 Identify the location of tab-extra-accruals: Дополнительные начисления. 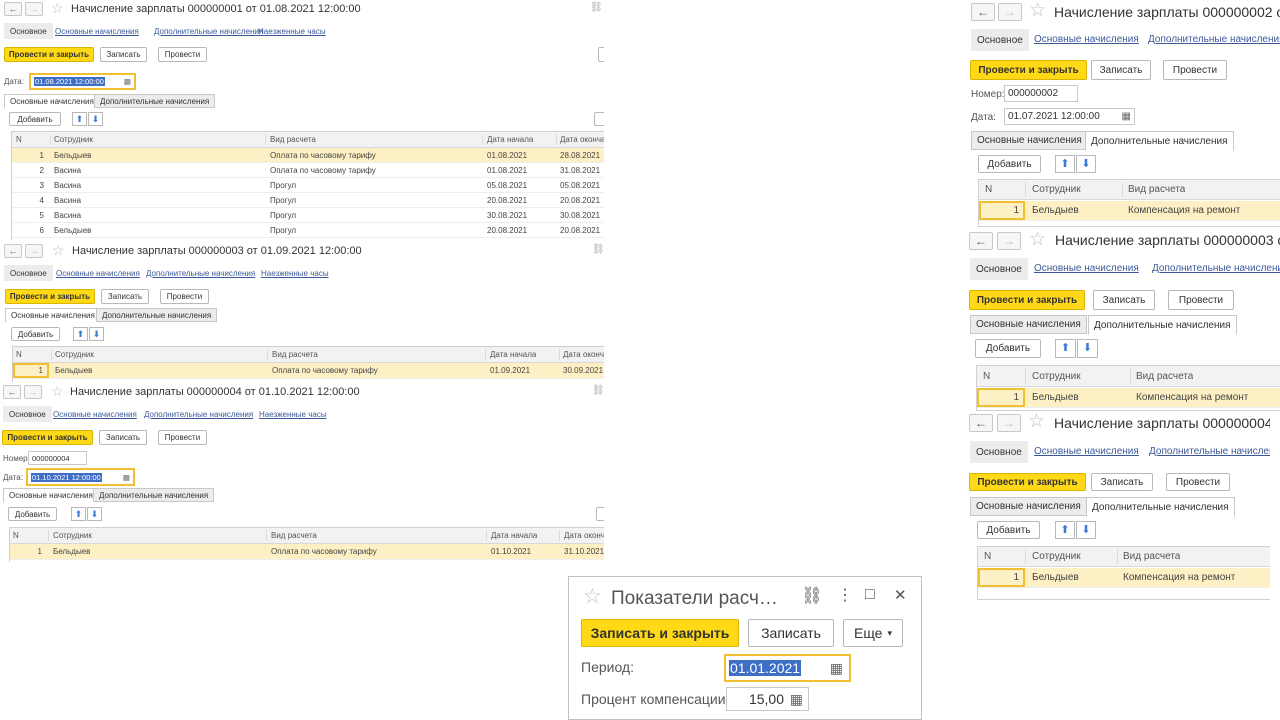
(200, 273).